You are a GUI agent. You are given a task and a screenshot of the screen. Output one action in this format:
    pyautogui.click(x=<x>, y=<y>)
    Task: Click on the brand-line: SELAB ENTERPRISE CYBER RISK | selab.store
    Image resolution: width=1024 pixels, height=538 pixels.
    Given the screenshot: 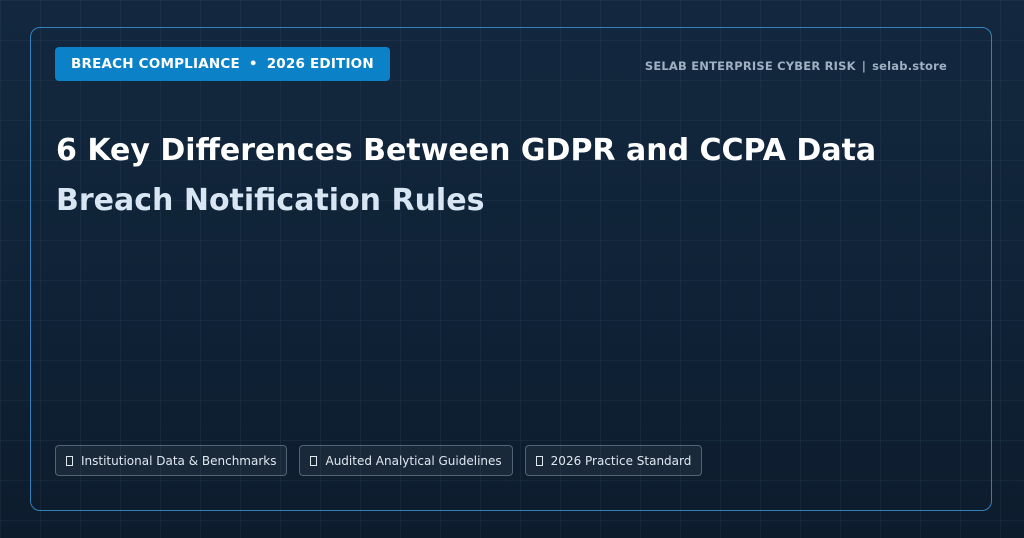 What is the action you would take?
    pyautogui.click(x=796, y=66)
    